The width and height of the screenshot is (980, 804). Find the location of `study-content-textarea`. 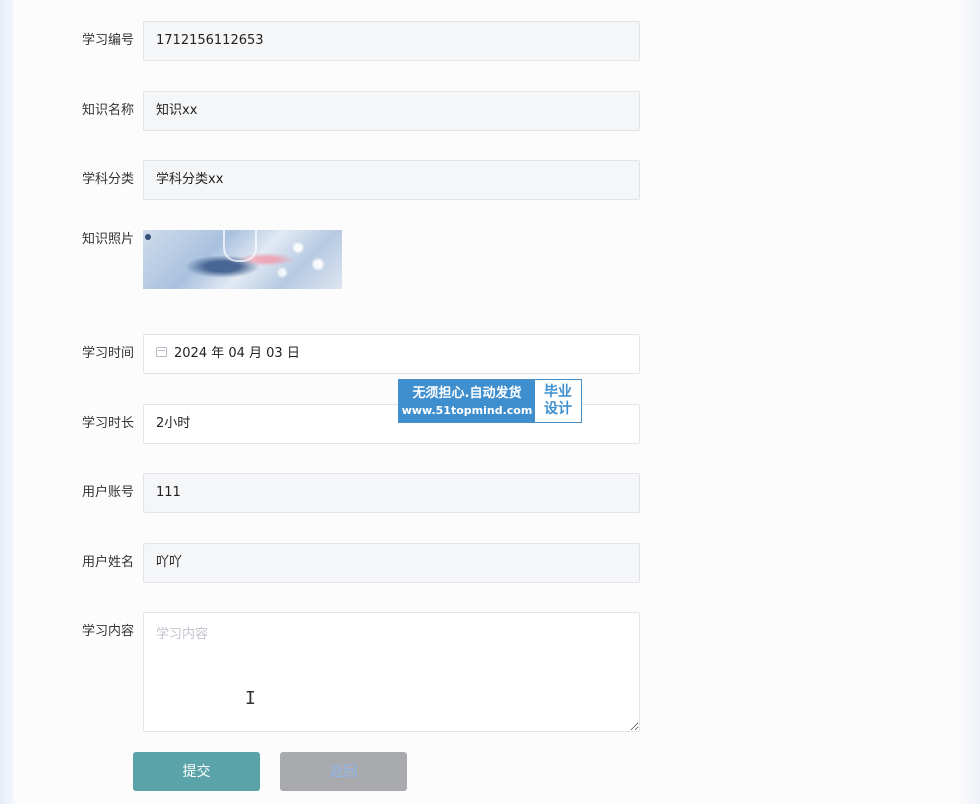

study-content-textarea is located at coordinates (391, 672).